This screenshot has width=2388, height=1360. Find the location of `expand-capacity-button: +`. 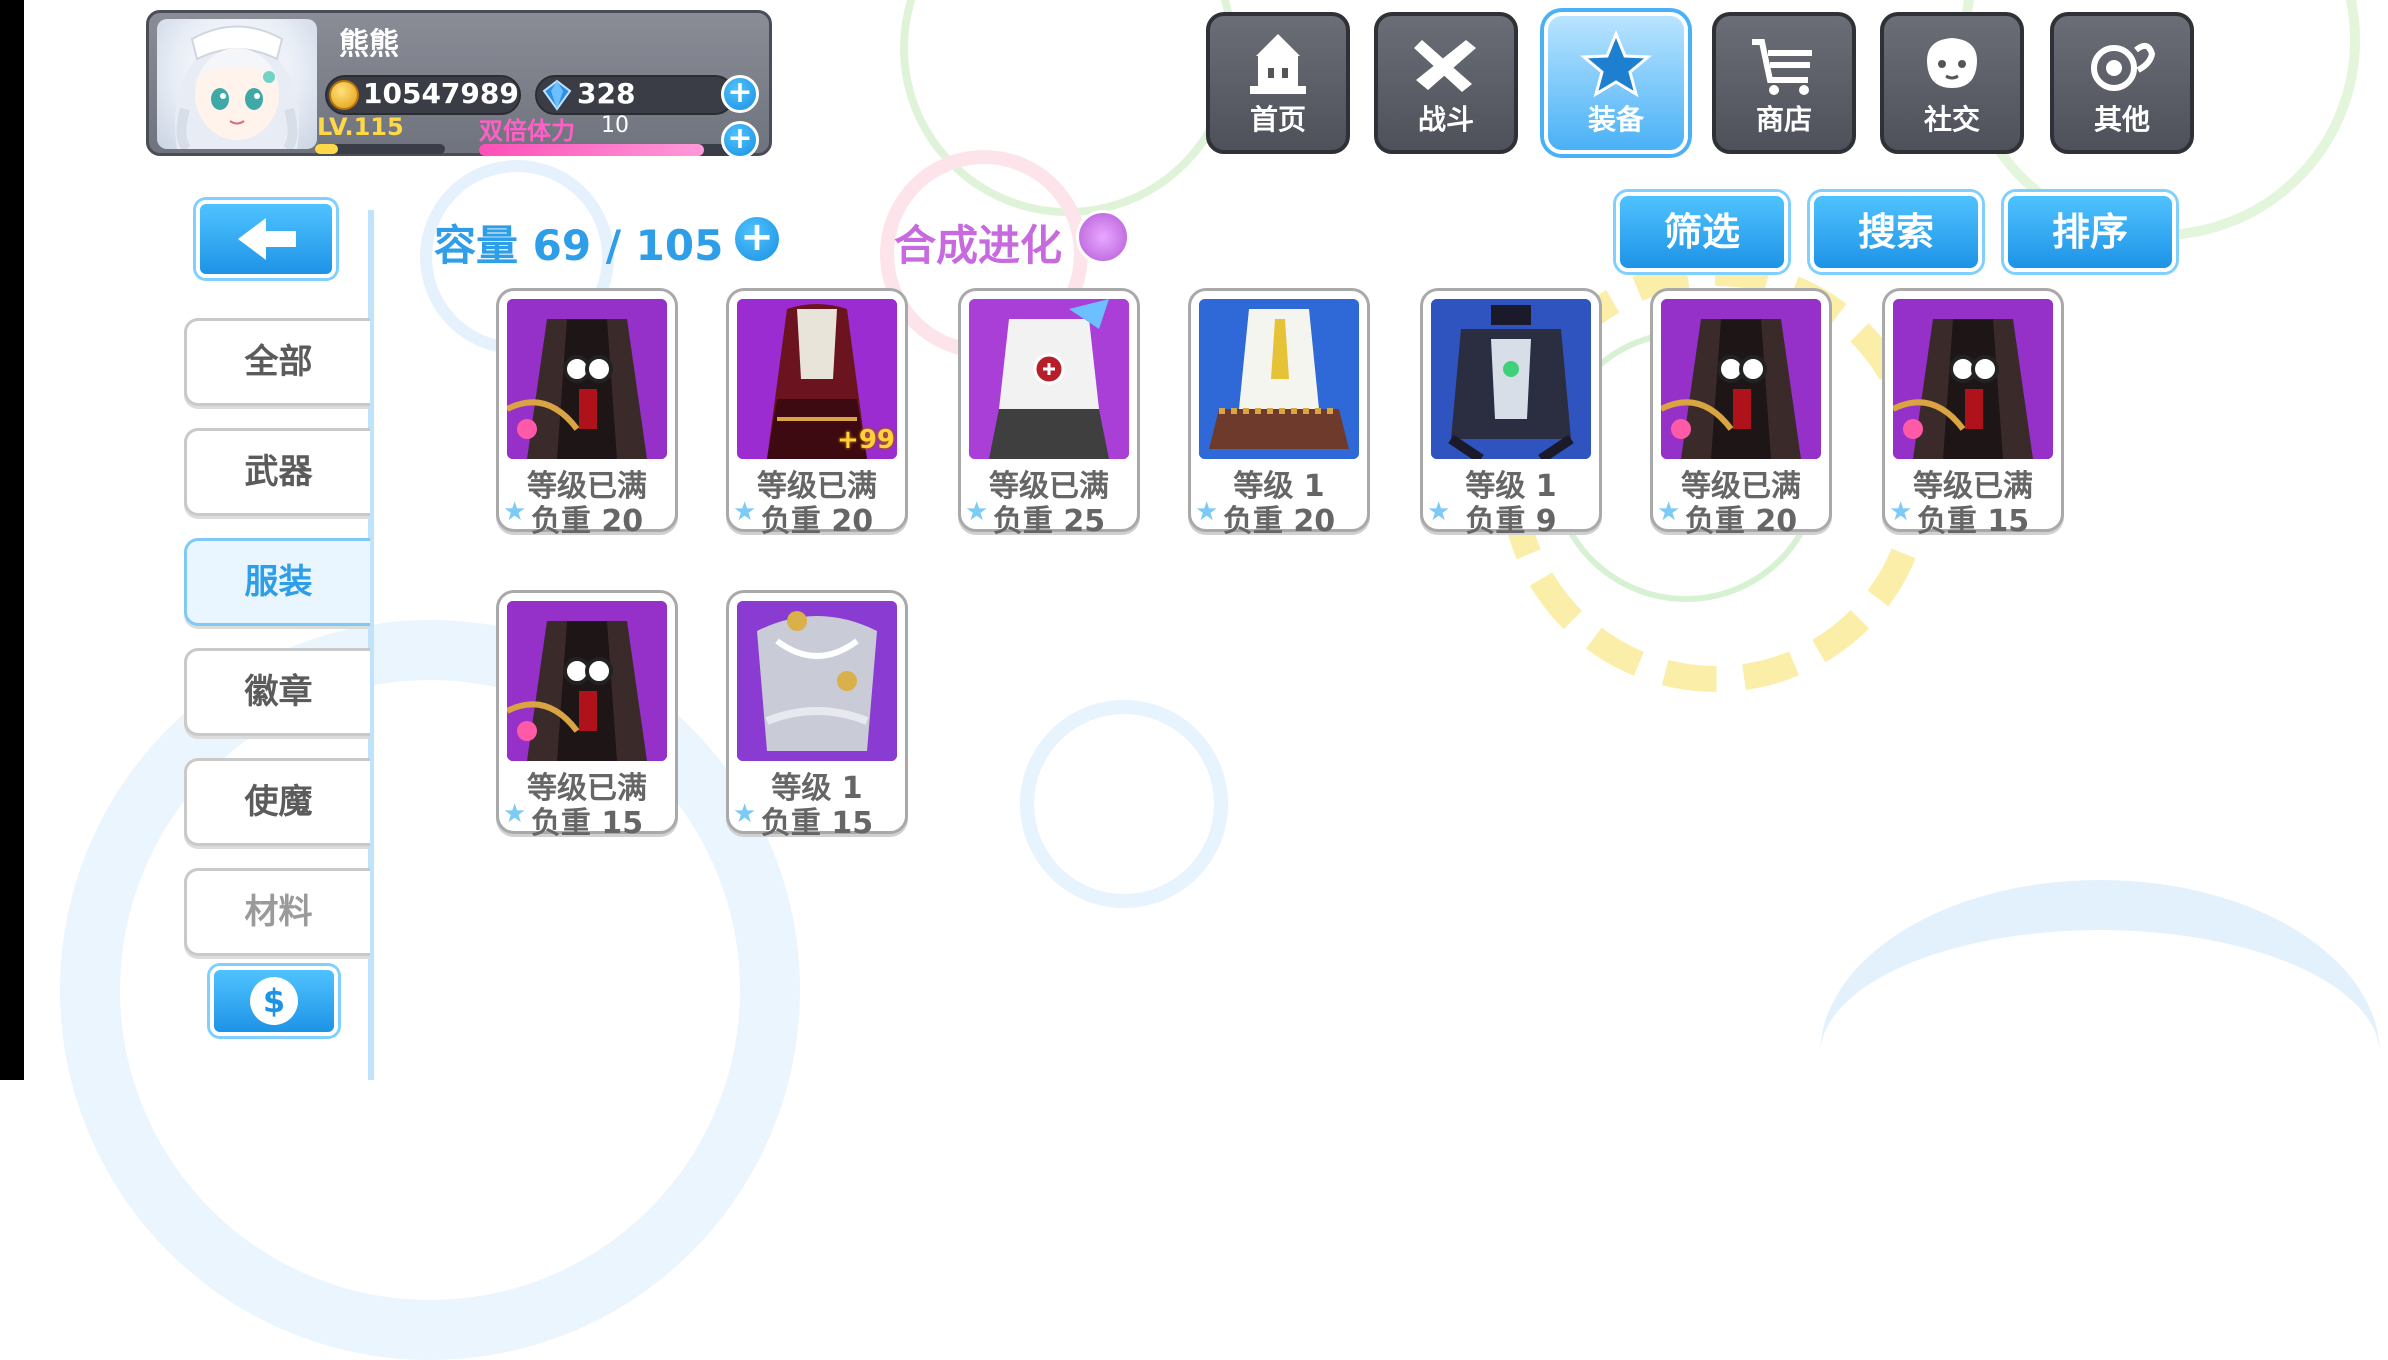

expand-capacity-button: + is located at coordinates (757, 239).